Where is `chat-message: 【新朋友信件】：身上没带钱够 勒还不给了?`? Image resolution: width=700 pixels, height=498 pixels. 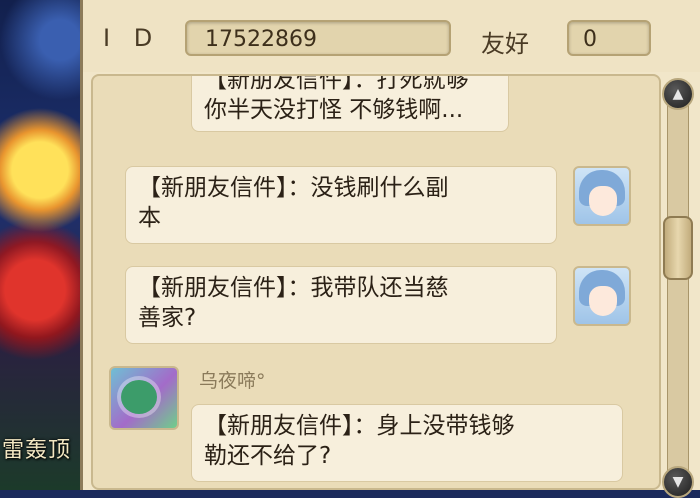 chat-message: 【新朋友信件】：身上没带钱够 勒还不给了? is located at coordinates (407, 443).